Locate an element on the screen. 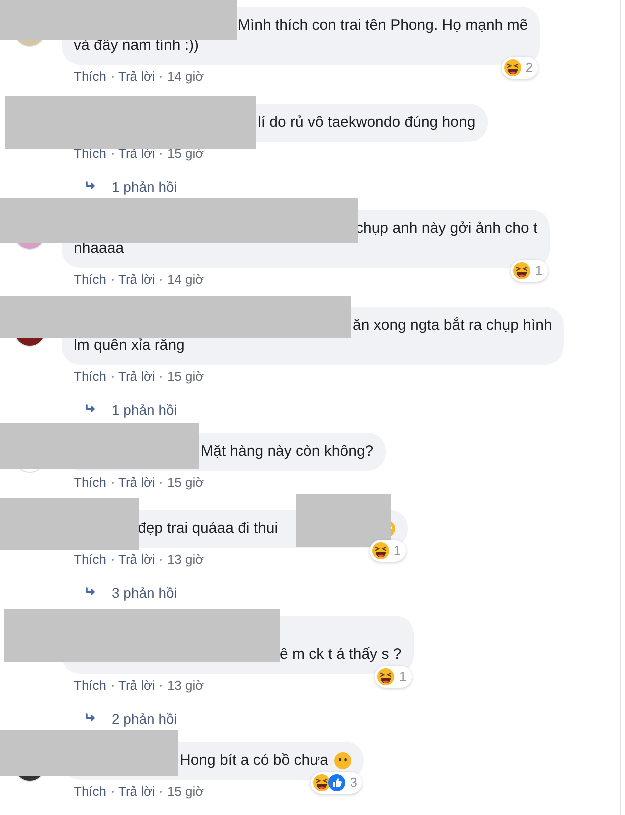 Image resolution: width=625 pixels, height=815 pixels. reaction-count: 2 is located at coordinates (530, 68).